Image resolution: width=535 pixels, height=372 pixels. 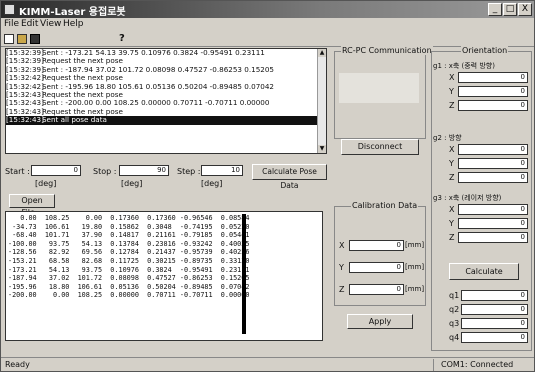 I want to click on calibration-z-label: Z, so click(x=342, y=289).